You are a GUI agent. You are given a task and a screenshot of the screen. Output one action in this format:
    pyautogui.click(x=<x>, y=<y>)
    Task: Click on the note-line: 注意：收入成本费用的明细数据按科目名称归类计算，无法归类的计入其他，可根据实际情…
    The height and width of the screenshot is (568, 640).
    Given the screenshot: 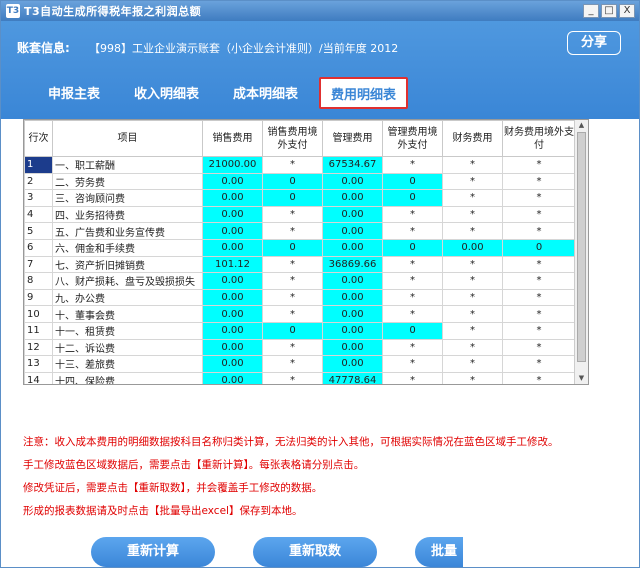 What is the action you would take?
    pyautogui.click(x=291, y=442)
    